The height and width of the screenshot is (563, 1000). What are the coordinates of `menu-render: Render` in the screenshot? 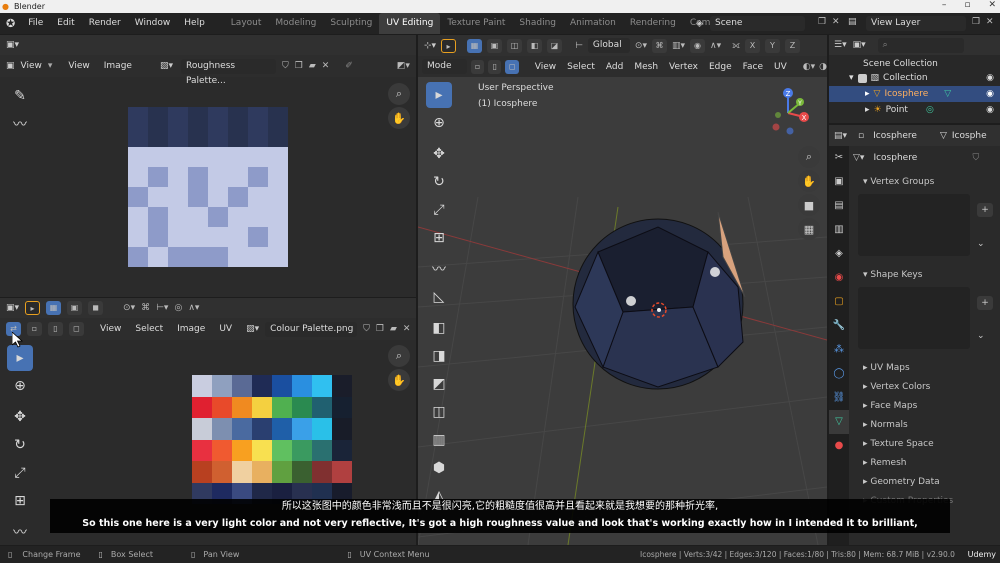 It's located at (105, 23).